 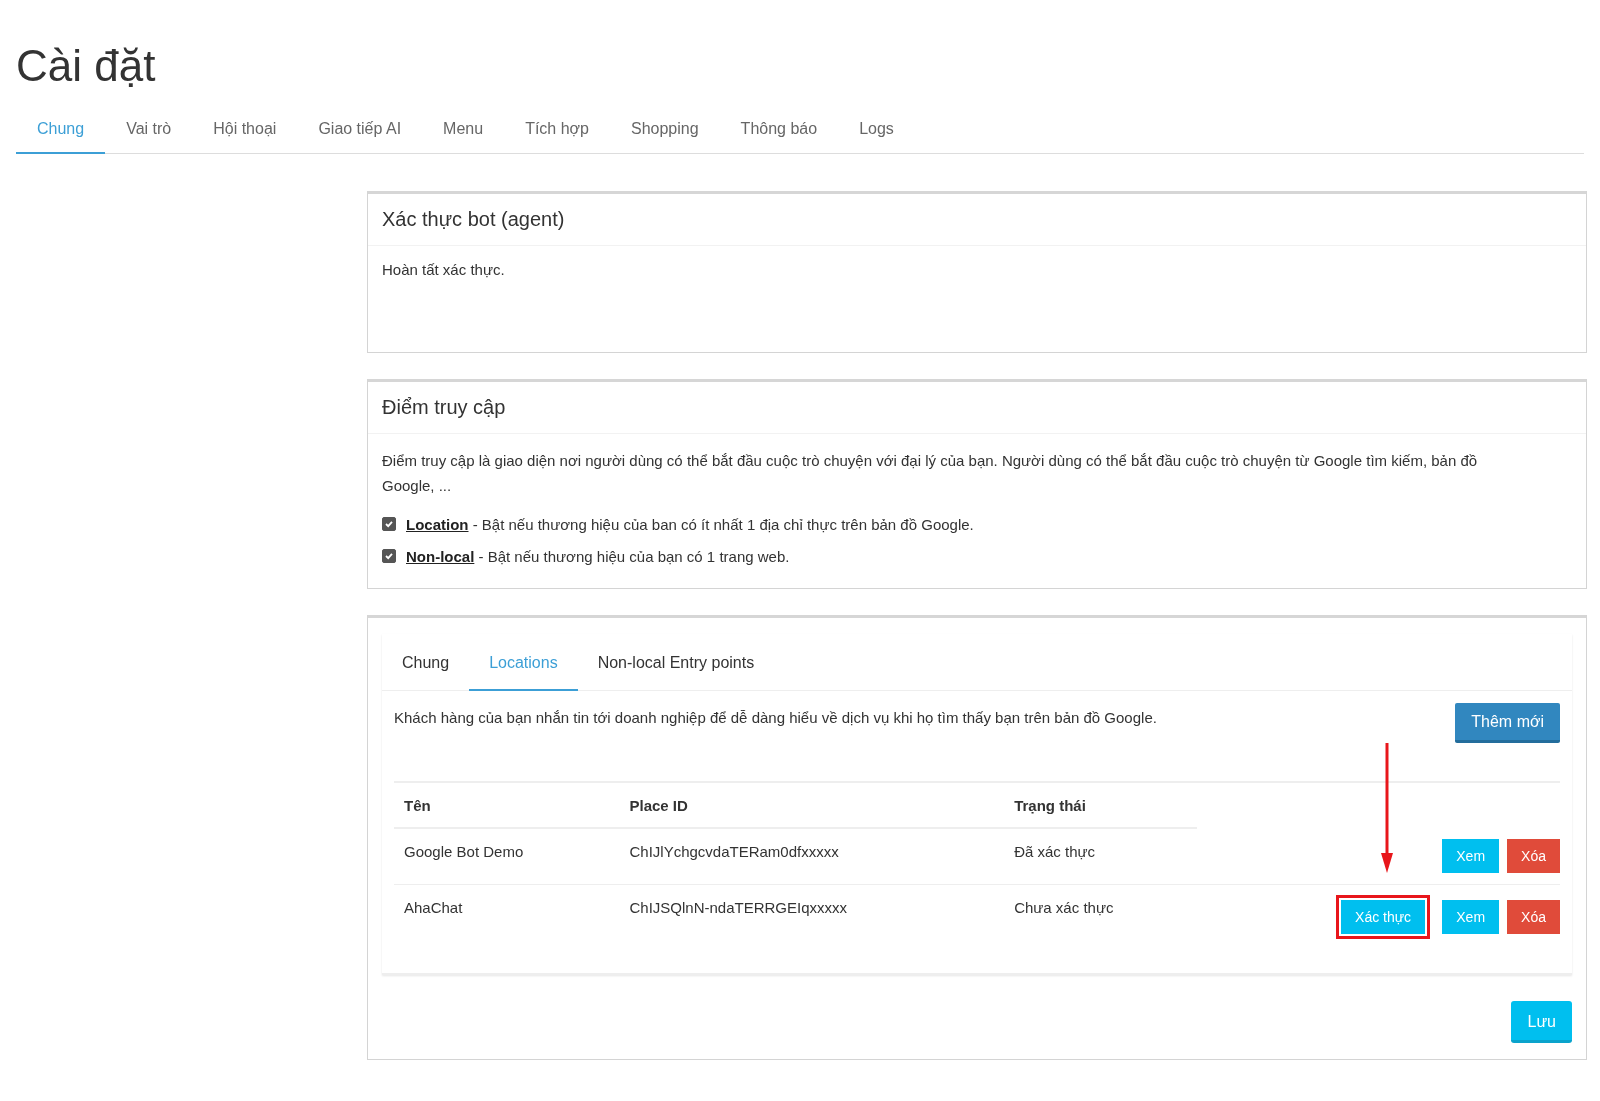 I want to click on option-link: Non-local, so click(x=440, y=556).